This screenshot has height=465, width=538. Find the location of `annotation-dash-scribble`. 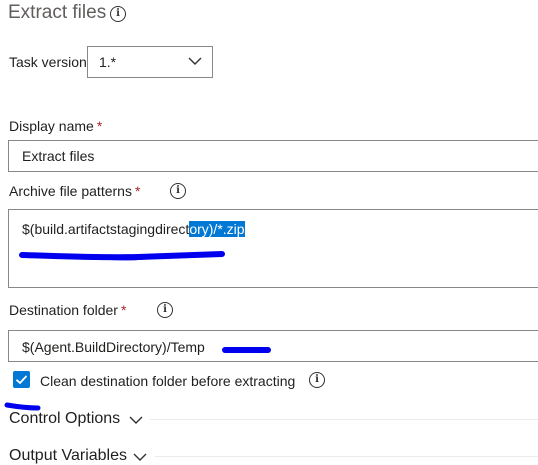

annotation-dash-scribble is located at coordinates (246, 350).